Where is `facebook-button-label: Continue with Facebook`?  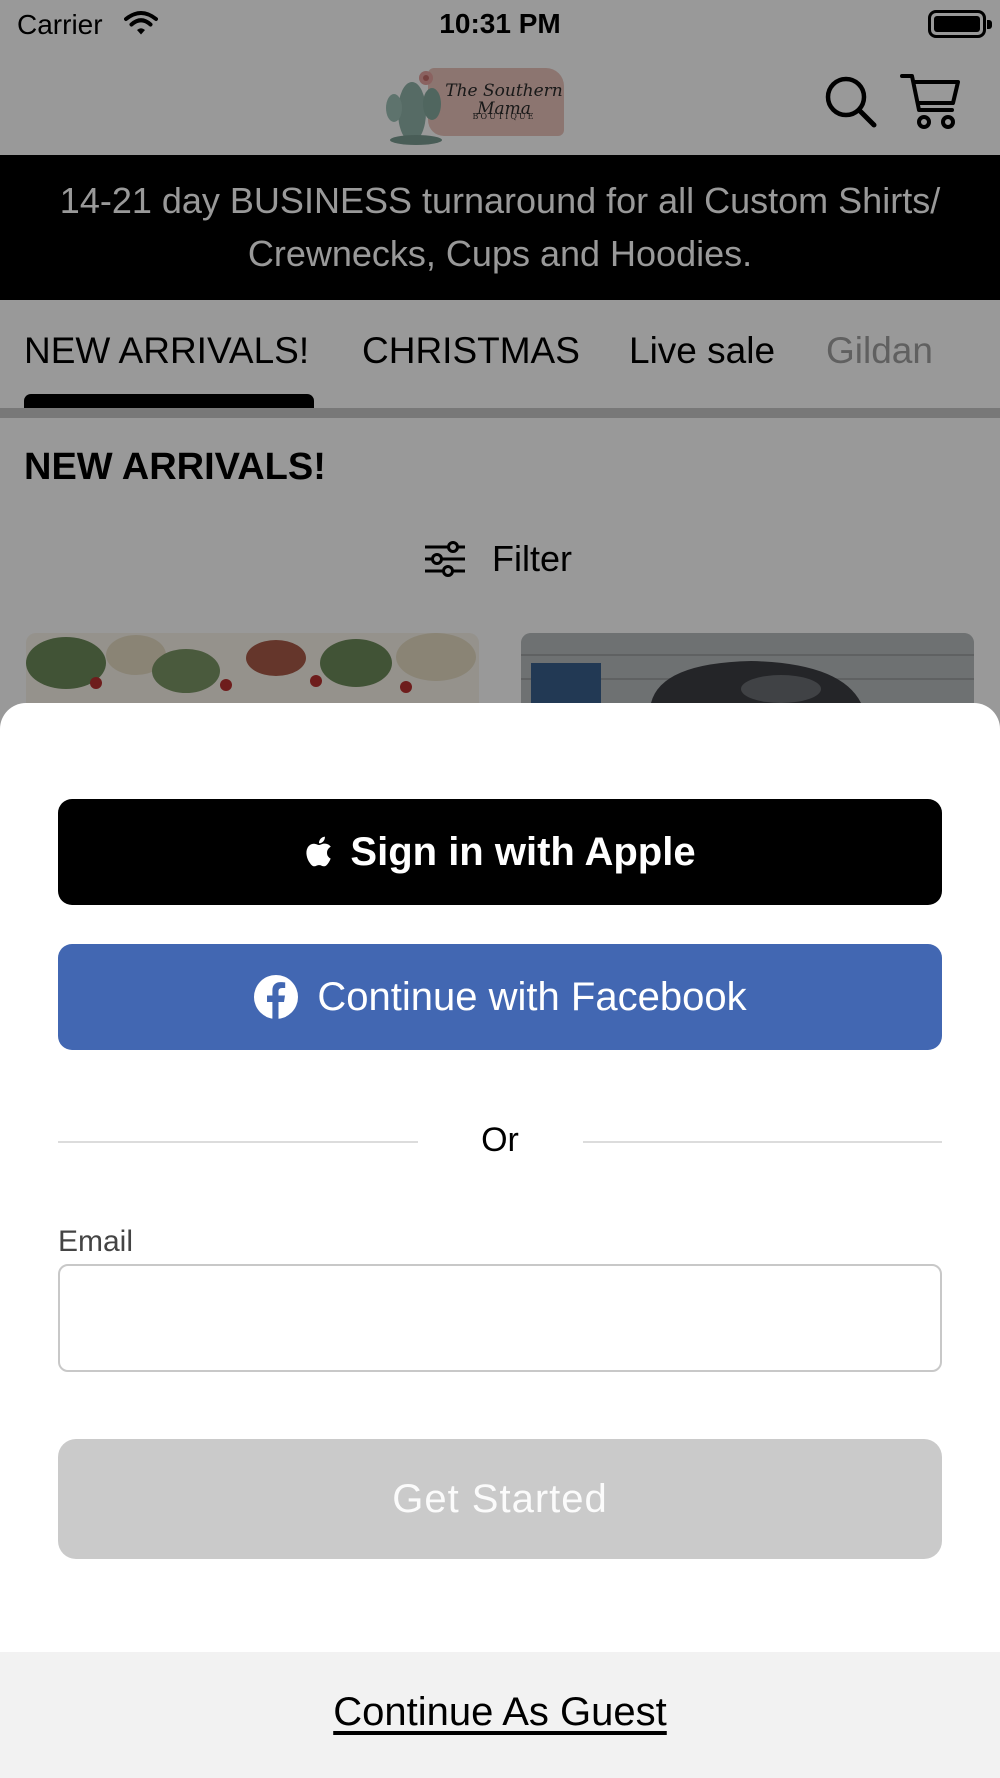
facebook-button-label: Continue with Facebook is located at coordinates (532, 996).